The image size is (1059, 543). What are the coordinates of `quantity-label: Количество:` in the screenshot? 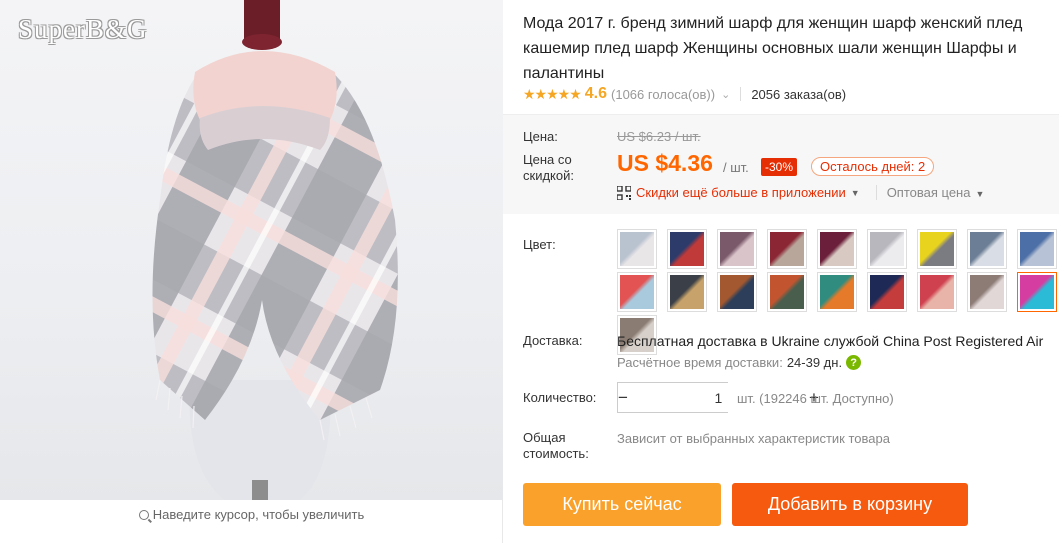 It's located at (560, 397).